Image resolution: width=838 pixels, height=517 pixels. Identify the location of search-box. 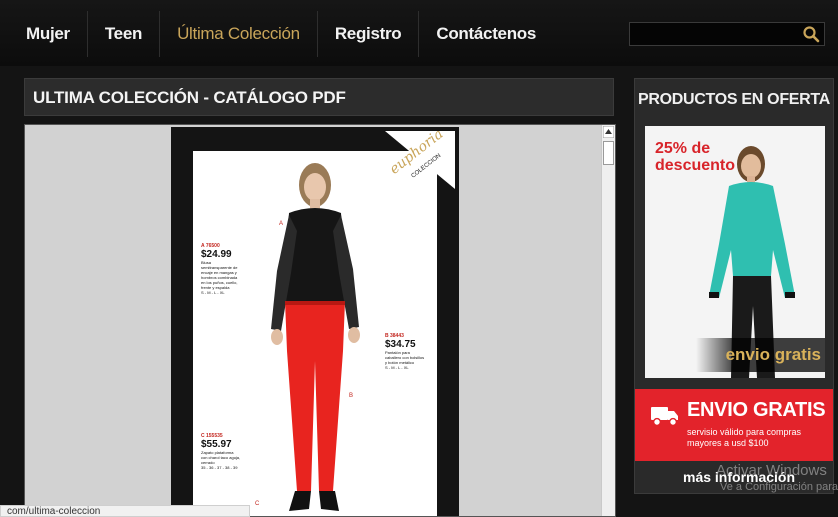
(727, 34).